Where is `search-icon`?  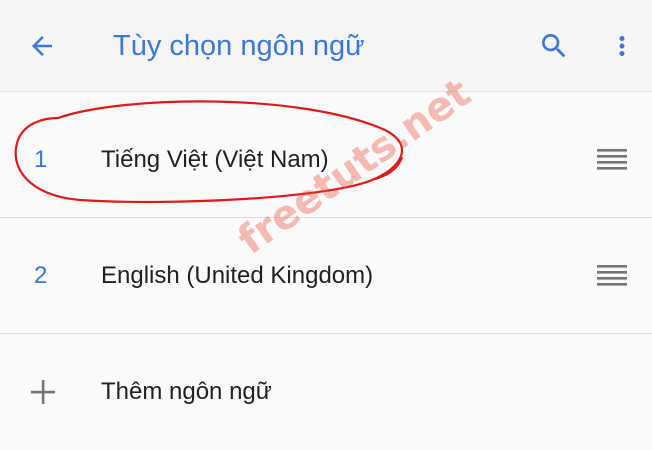 search-icon is located at coordinates (554, 46).